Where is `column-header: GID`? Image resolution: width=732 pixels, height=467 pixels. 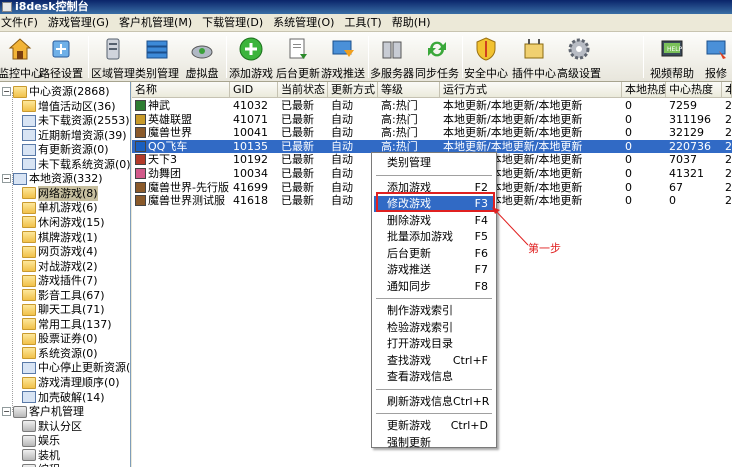
column-header: GID is located at coordinates (254, 90).